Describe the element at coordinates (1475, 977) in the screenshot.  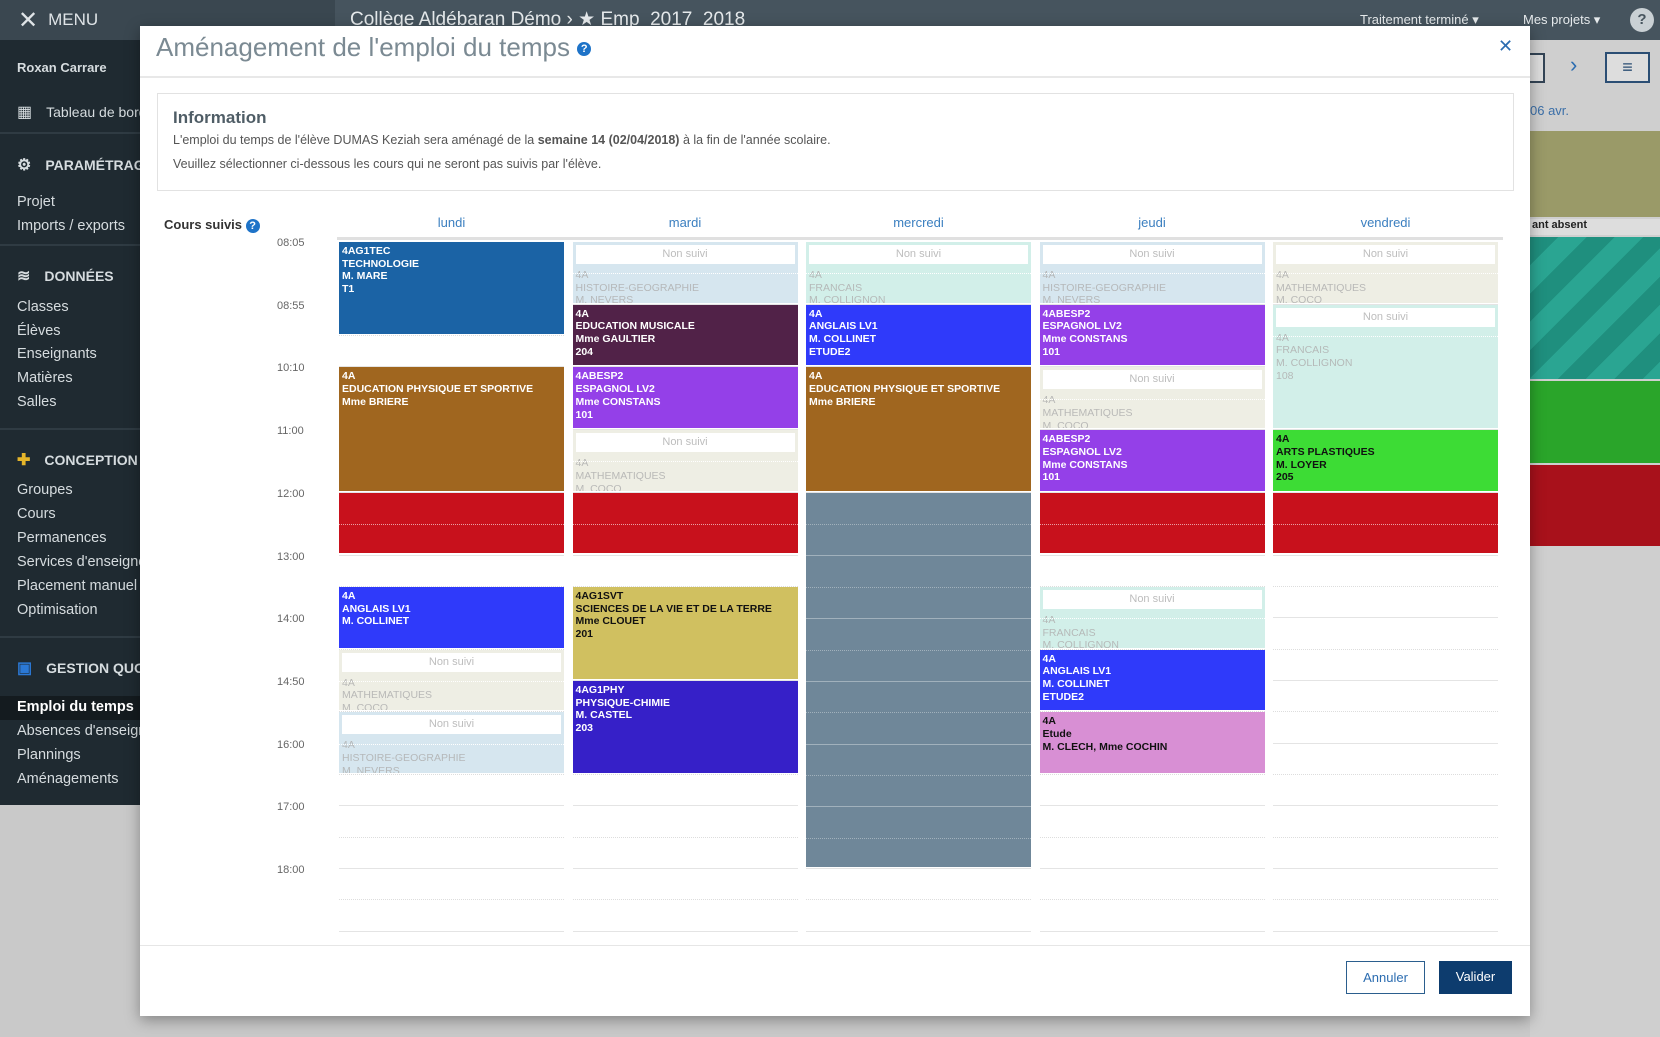
I see `validate-button: Valider` at that location.